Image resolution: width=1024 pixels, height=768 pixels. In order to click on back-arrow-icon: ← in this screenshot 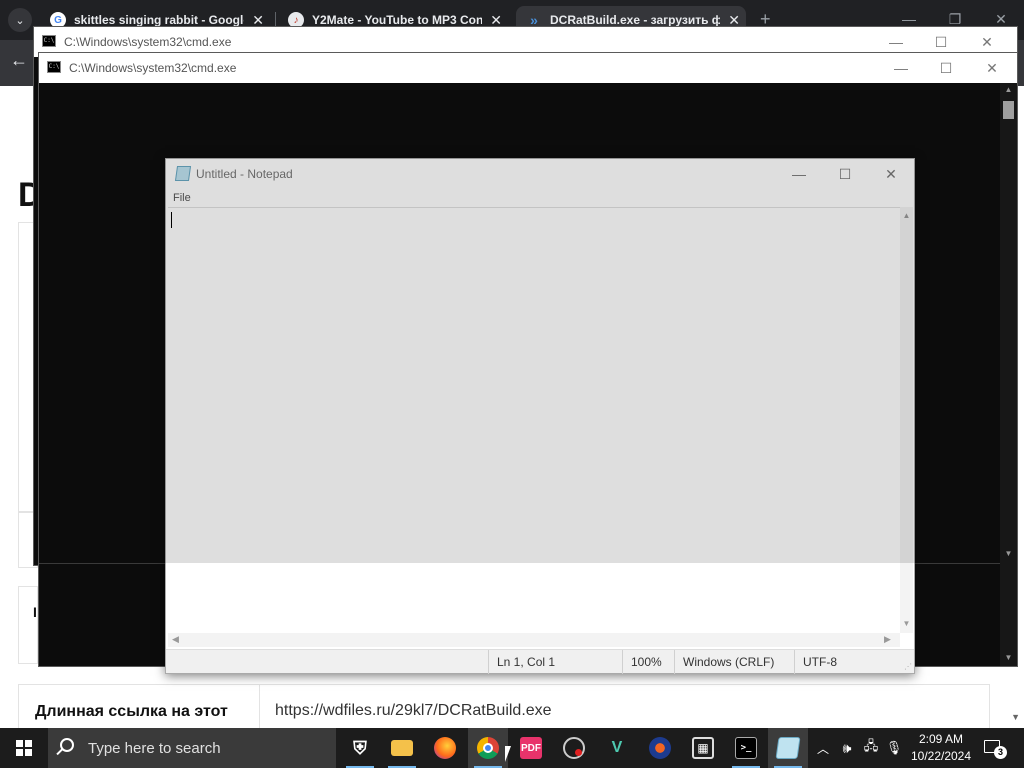, I will do `click(19, 60)`.